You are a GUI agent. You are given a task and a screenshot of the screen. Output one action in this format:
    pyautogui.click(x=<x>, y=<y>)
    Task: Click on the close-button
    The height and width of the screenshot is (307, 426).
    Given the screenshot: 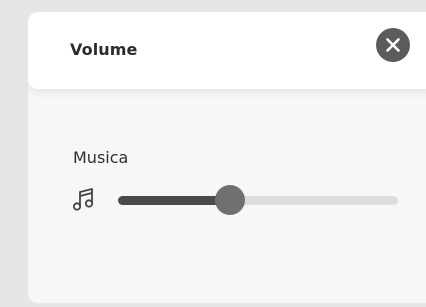 What is the action you would take?
    pyautogui.click(x=393, y=45)
    